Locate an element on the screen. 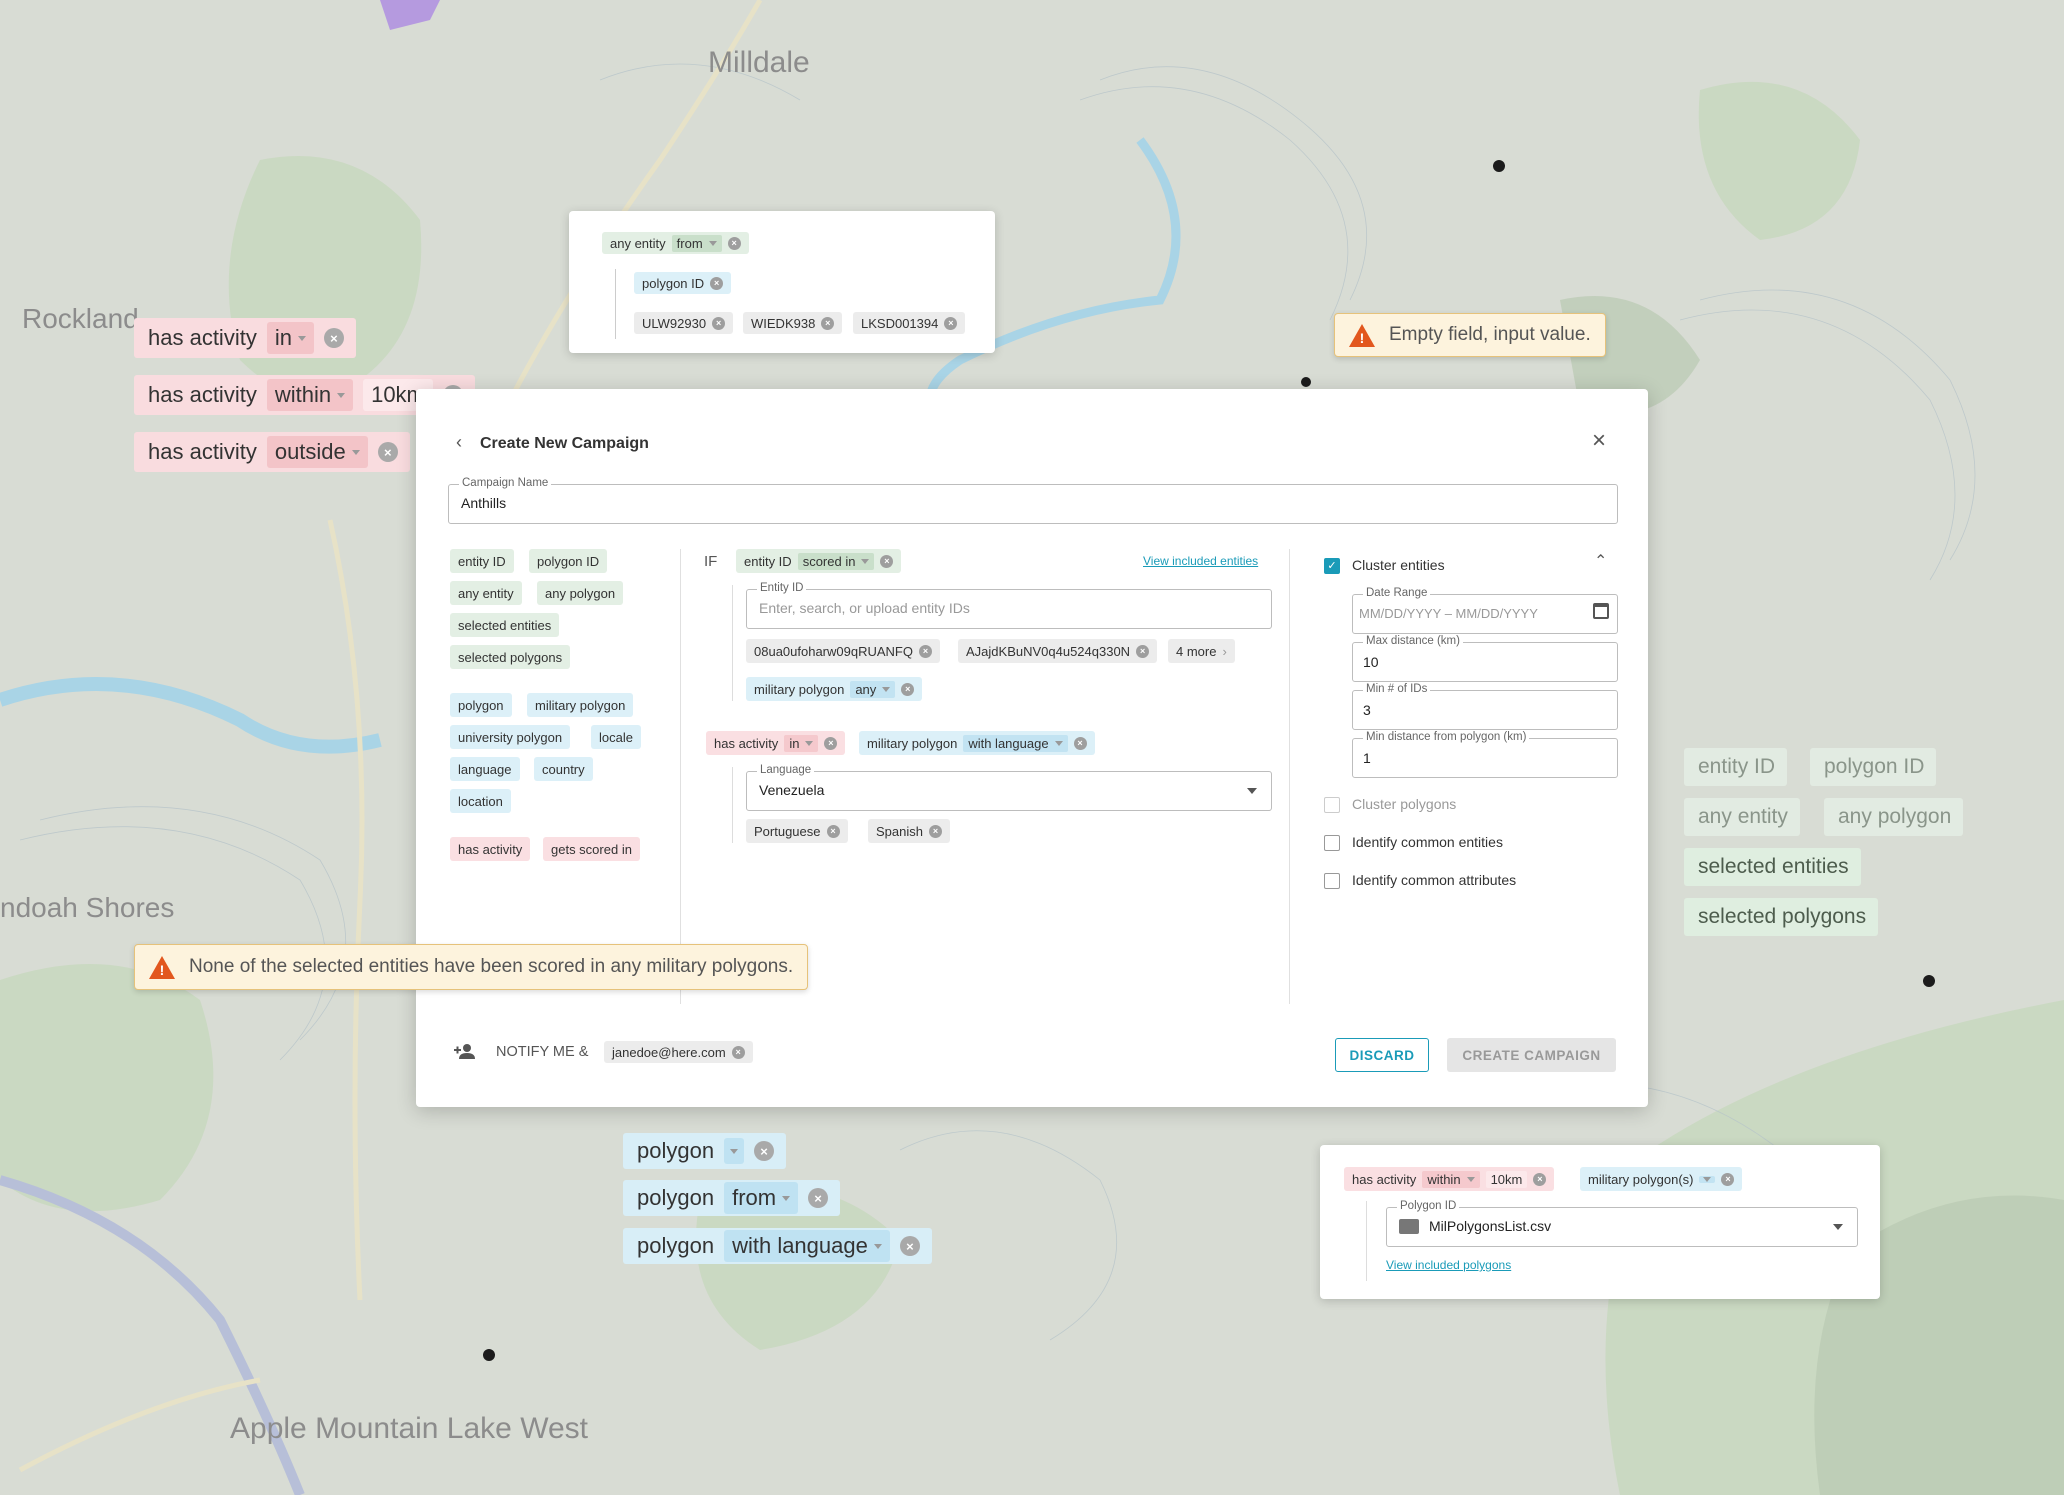  chevron-down-icon is located at coordinates (1707, 1179).